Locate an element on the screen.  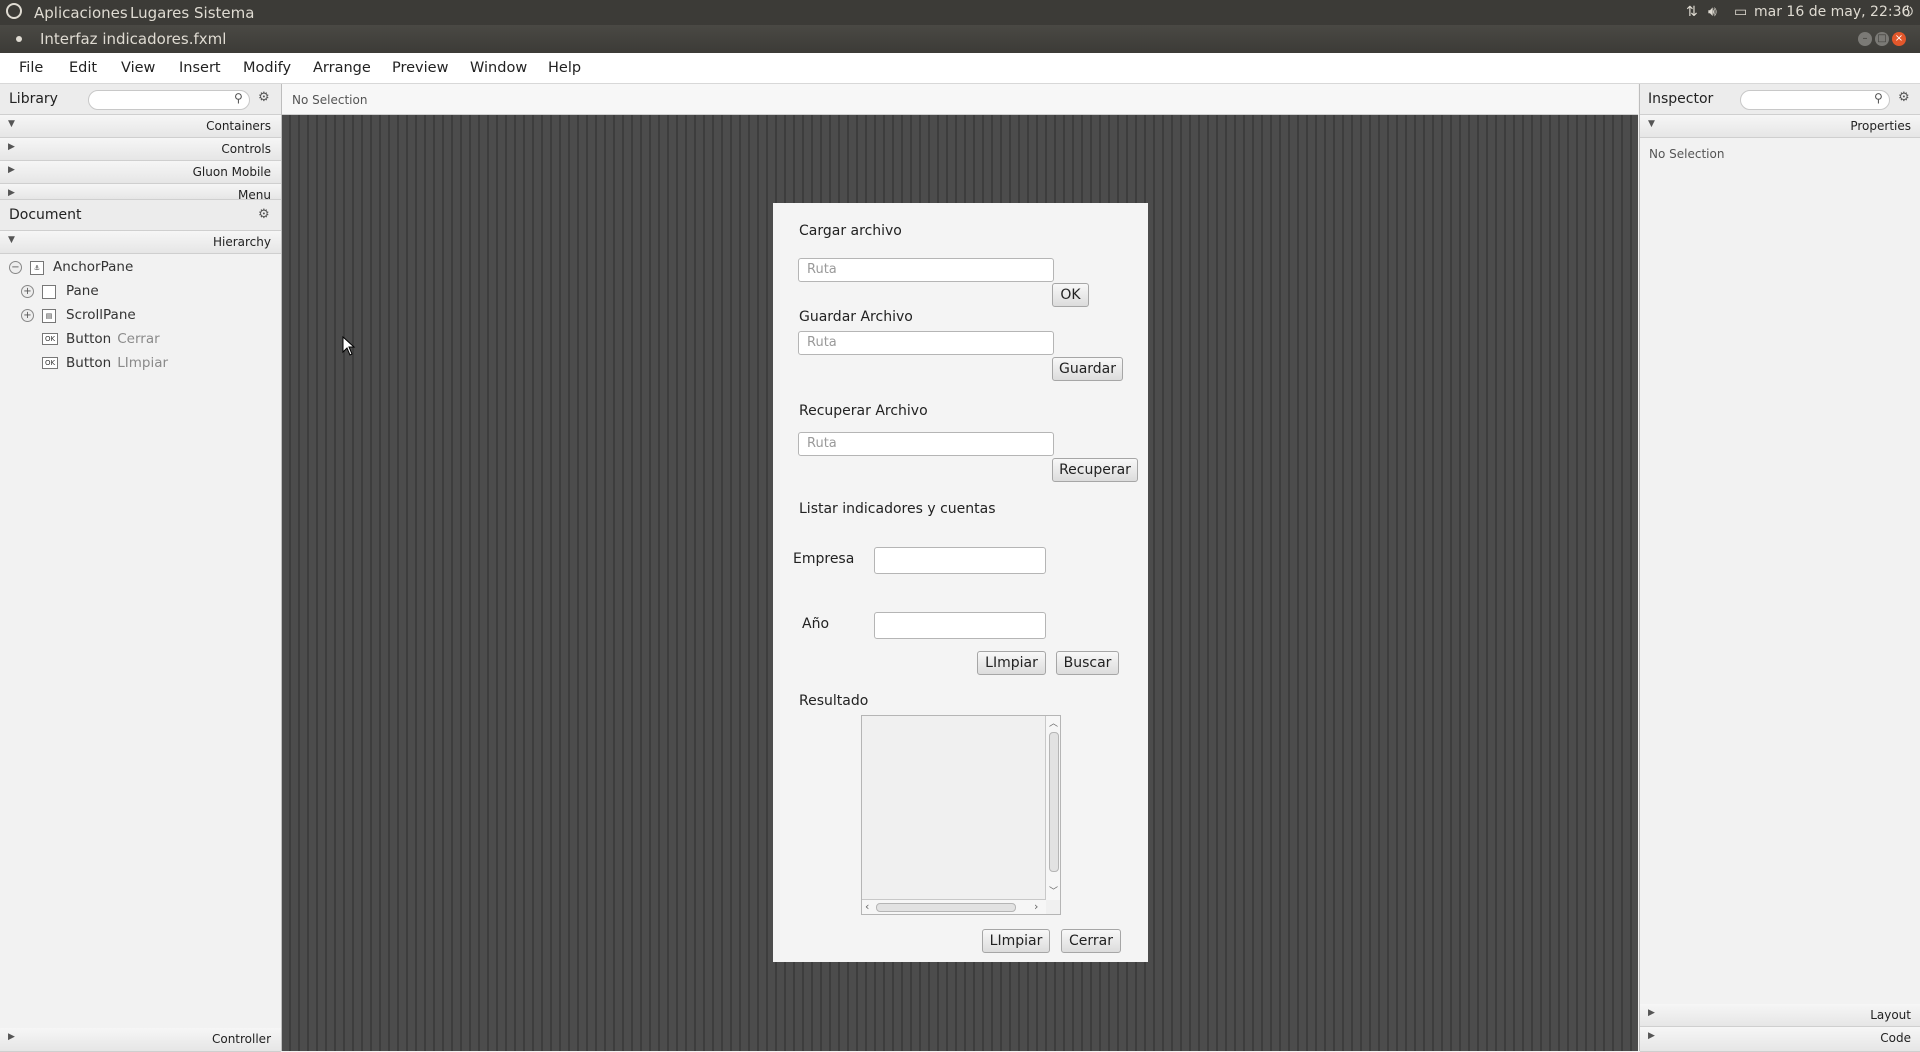
anio-field is located at coordinates (960, 625).